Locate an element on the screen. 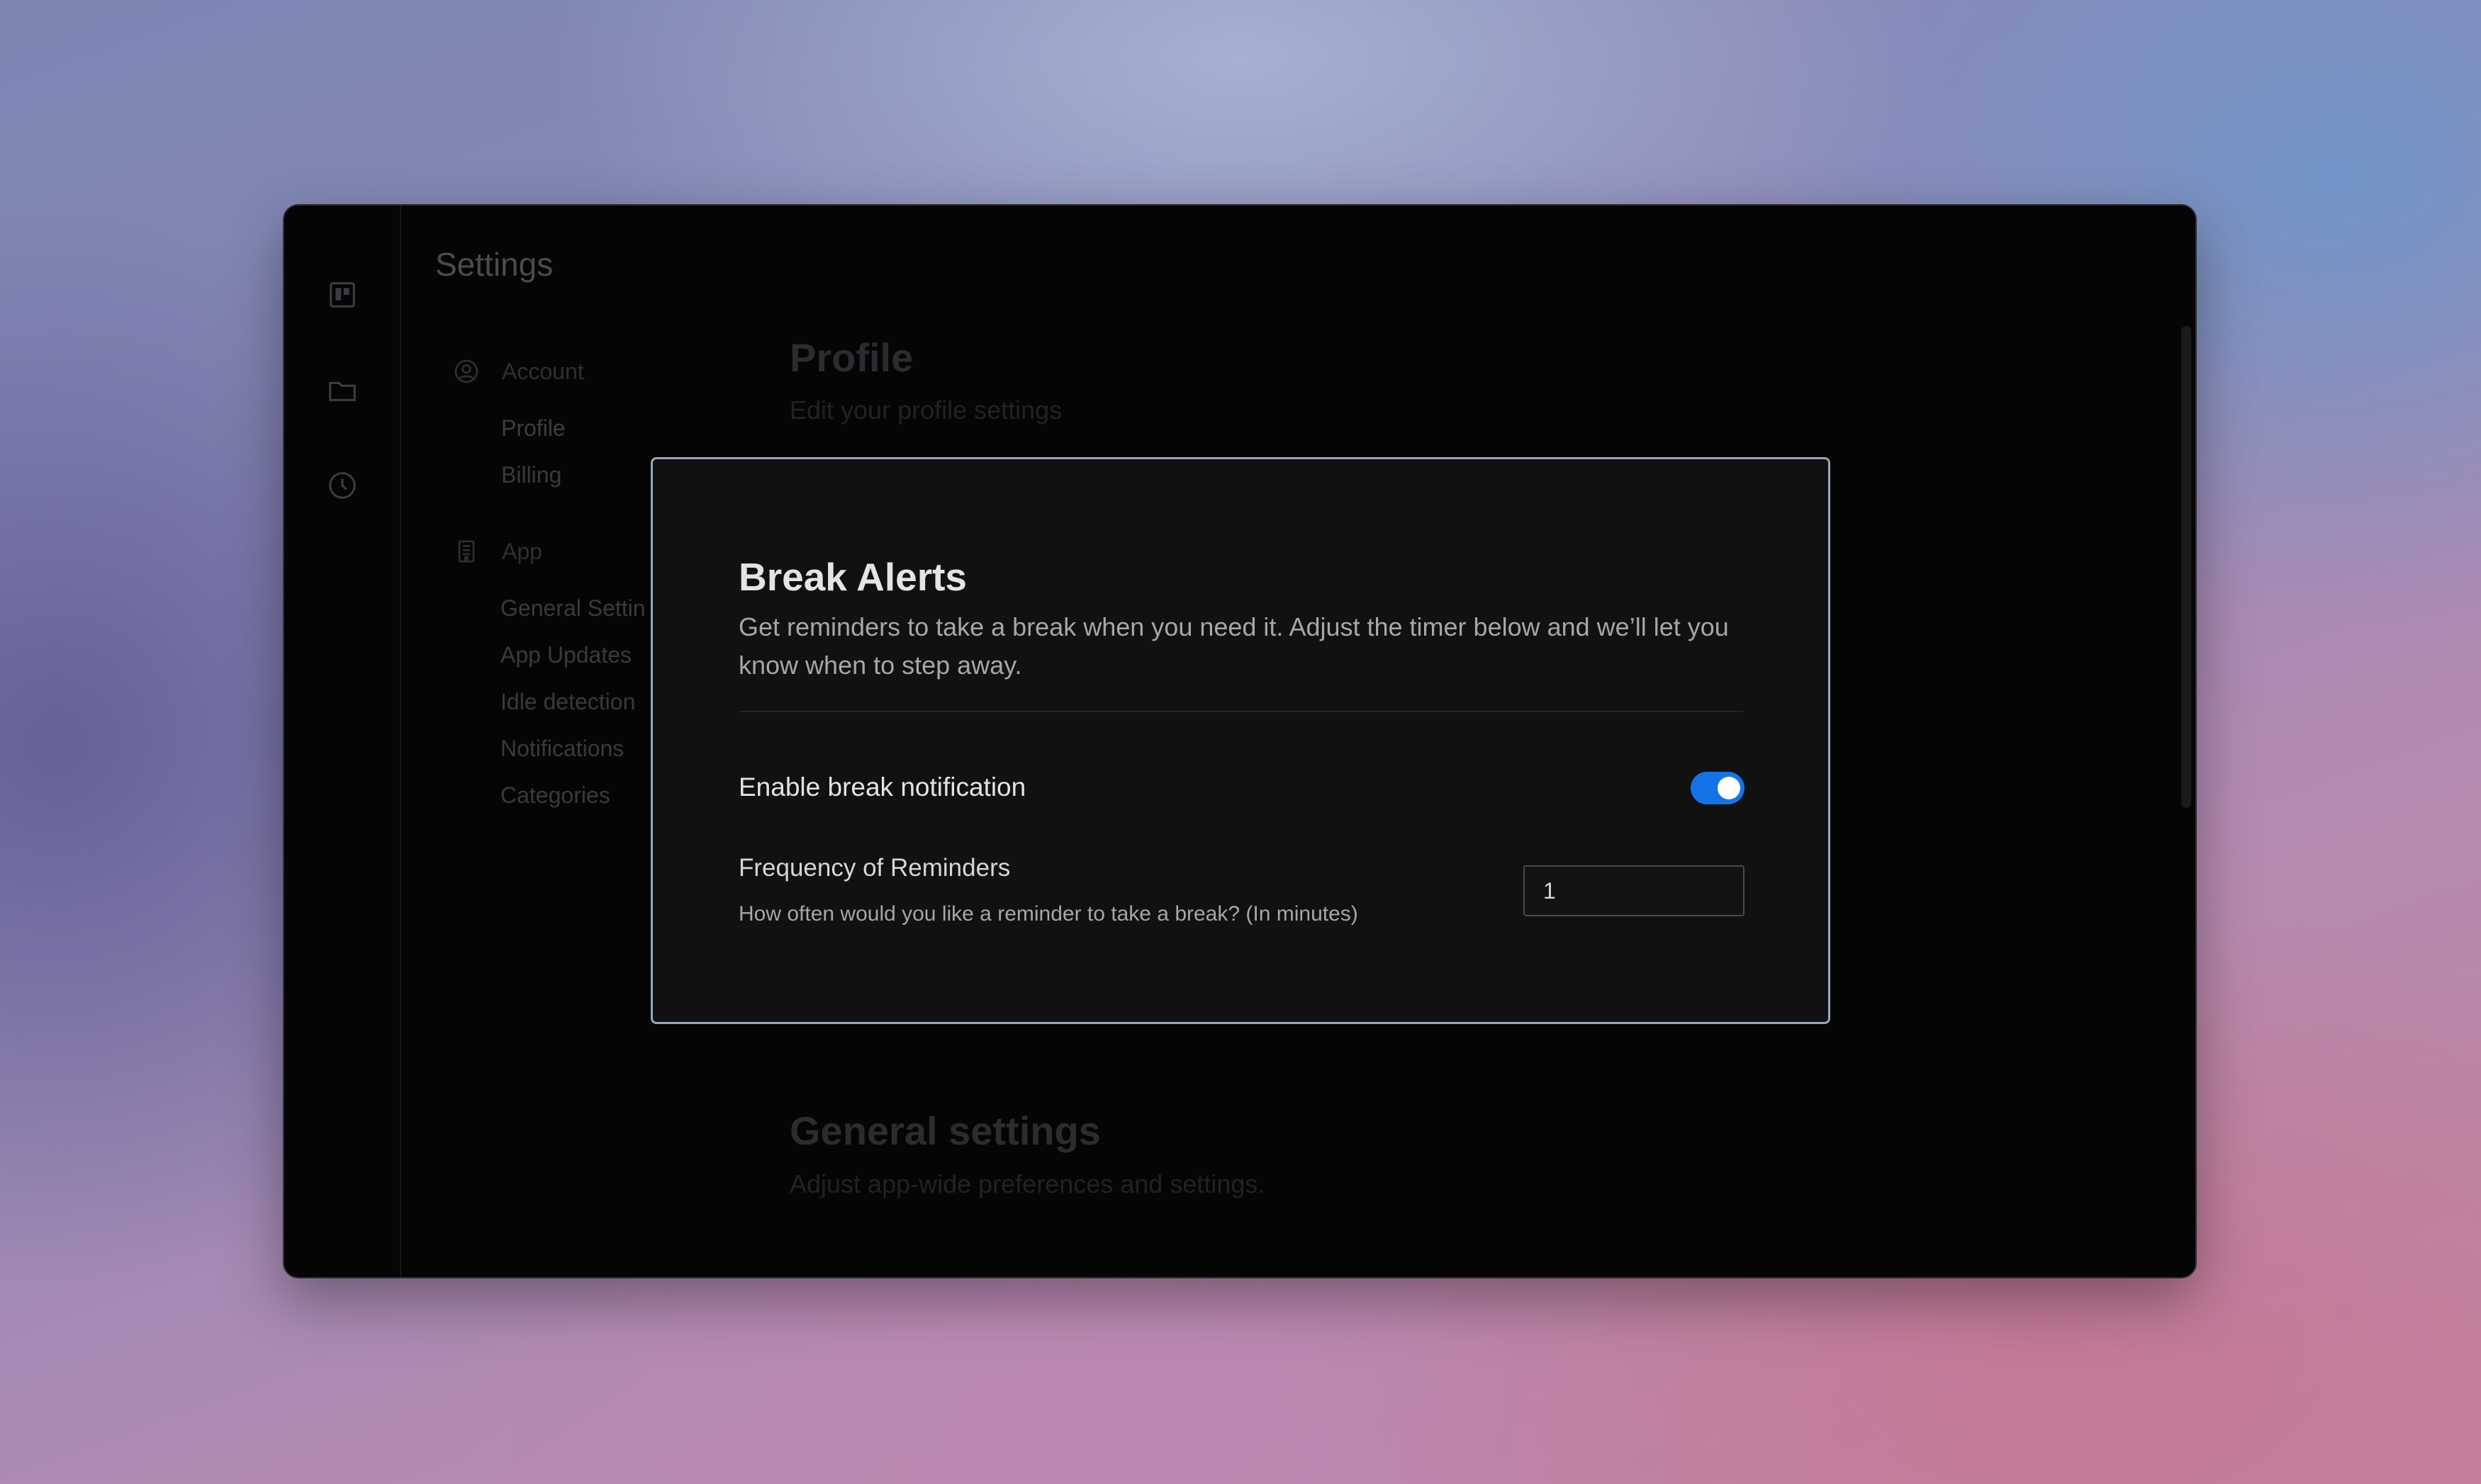 The height and width of the screenshot is (1484, 2481). nav-group-app-label: App is located at coordinates (522, 551).